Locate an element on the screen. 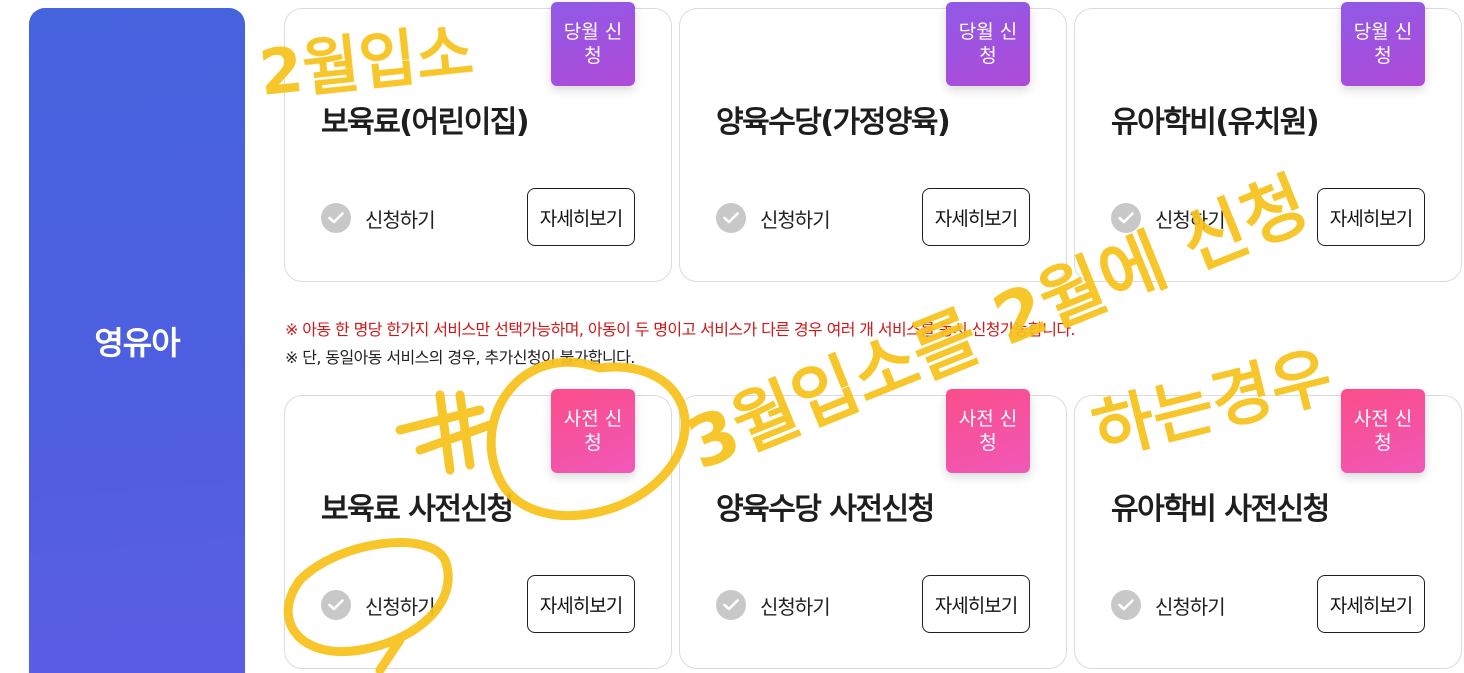 This screenshot has width=1464, height=673. service-card-childcare-pre: 사전 신청 보육료 사전신청 신청하기 자세히보기 is located at coordinates (478, 529).